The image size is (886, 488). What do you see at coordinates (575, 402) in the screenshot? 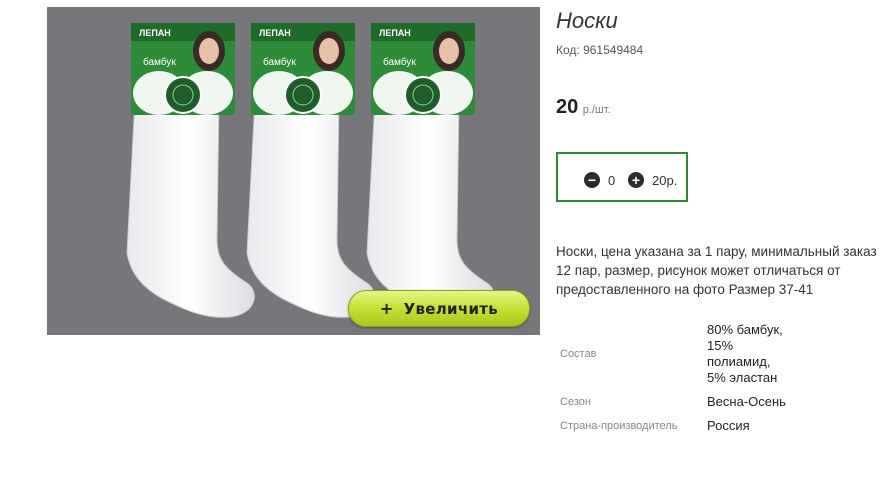
I see `property-label: Сезон` at bounding box center [575, 402].